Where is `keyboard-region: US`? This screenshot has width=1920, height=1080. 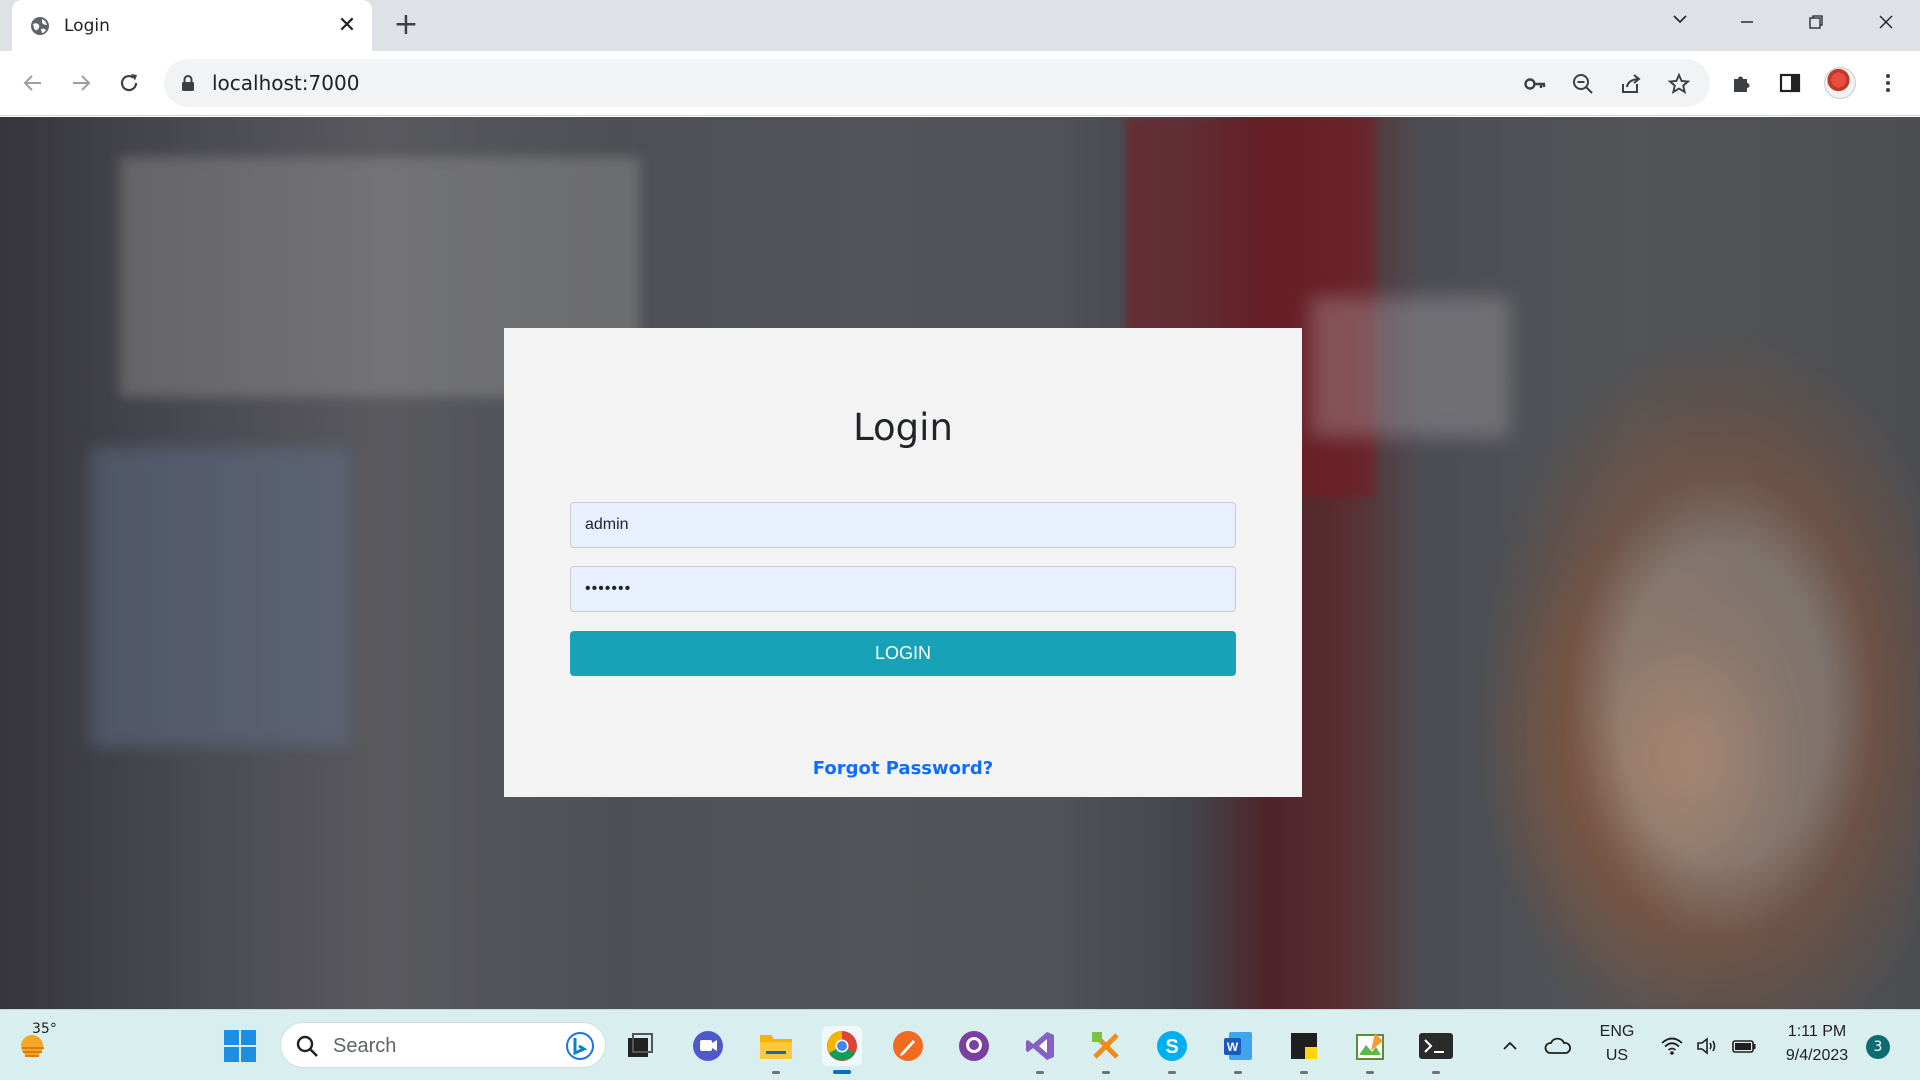 keyboard-region: US is located at coordinates (1617, 1055).